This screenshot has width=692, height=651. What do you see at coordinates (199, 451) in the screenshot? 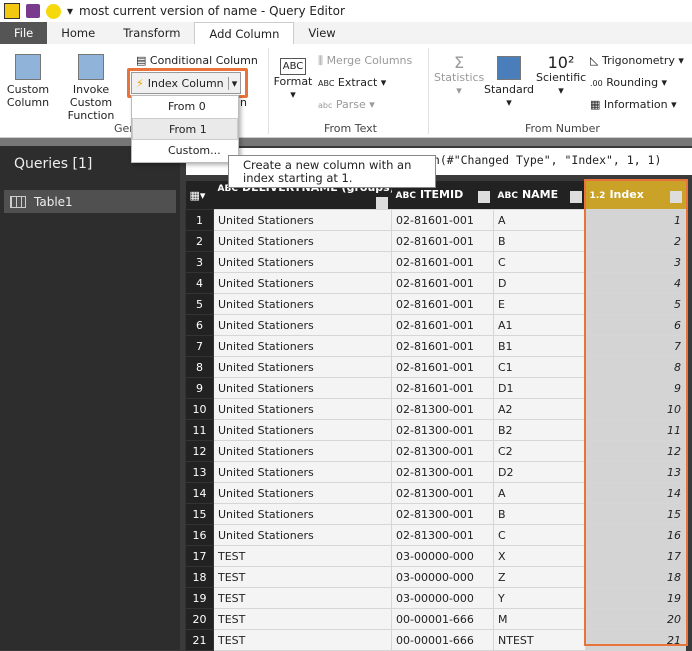
I see `row-number: 12` at bounding box center [199, 451].